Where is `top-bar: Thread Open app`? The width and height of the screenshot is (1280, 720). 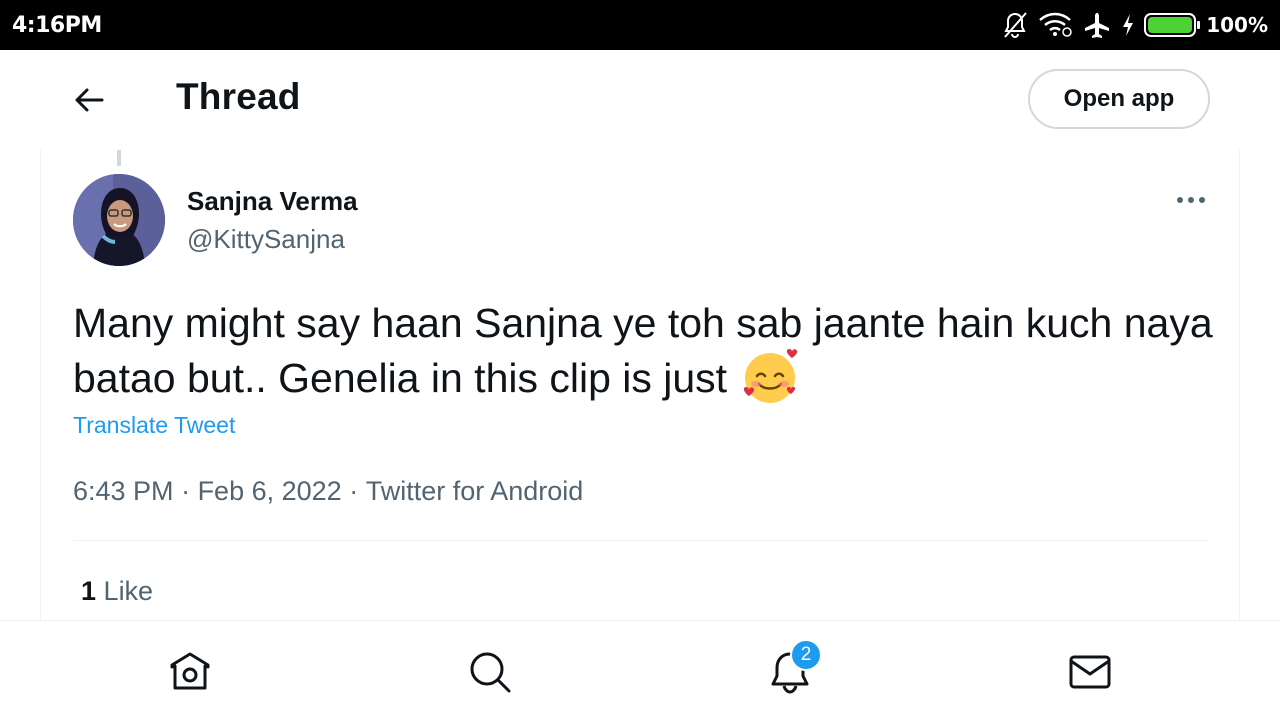 top-bar: Thread Open app is located at coordinates (640, 100).